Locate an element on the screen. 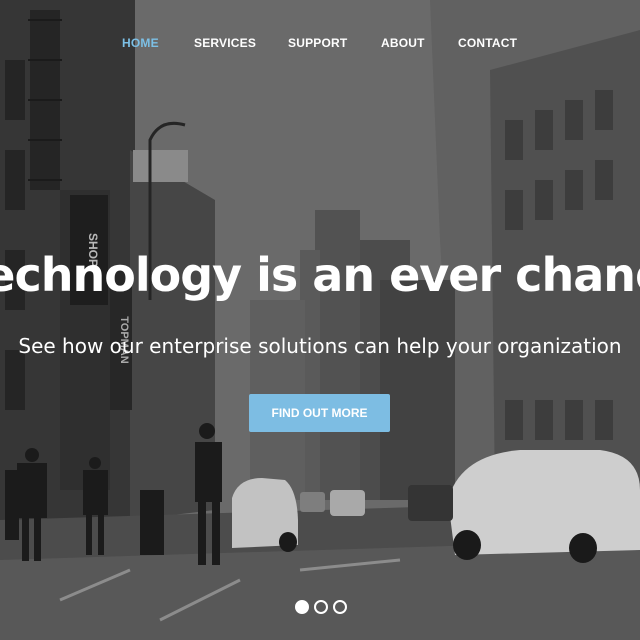 The image size is (640, 640). carousel-indicators is located at coordinates (322, 607).